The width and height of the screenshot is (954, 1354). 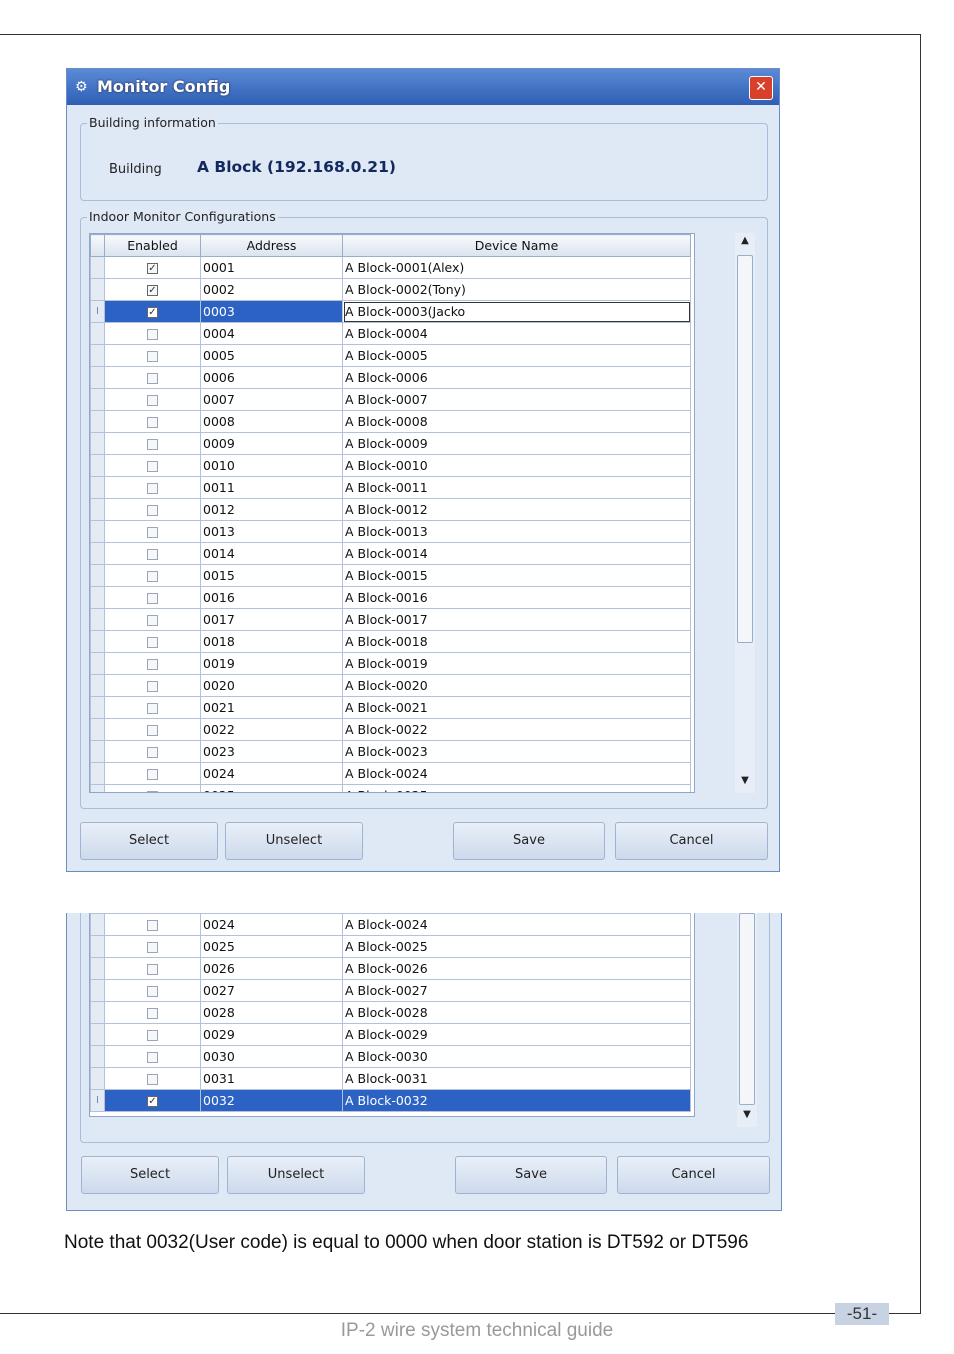 I want to click on table-row: ✓ 0002 A Block-0002(Tony), so click(x=390, y=289).